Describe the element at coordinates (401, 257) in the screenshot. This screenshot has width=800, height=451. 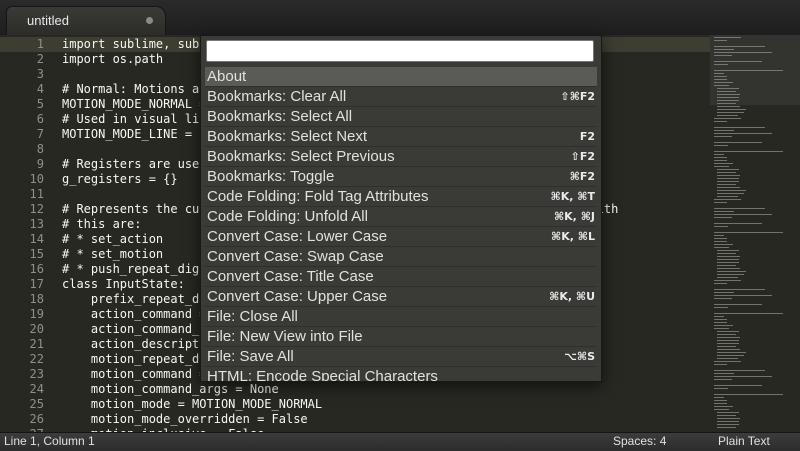
I see `command-palette-item: Convert Case: Swap Case` at that location.